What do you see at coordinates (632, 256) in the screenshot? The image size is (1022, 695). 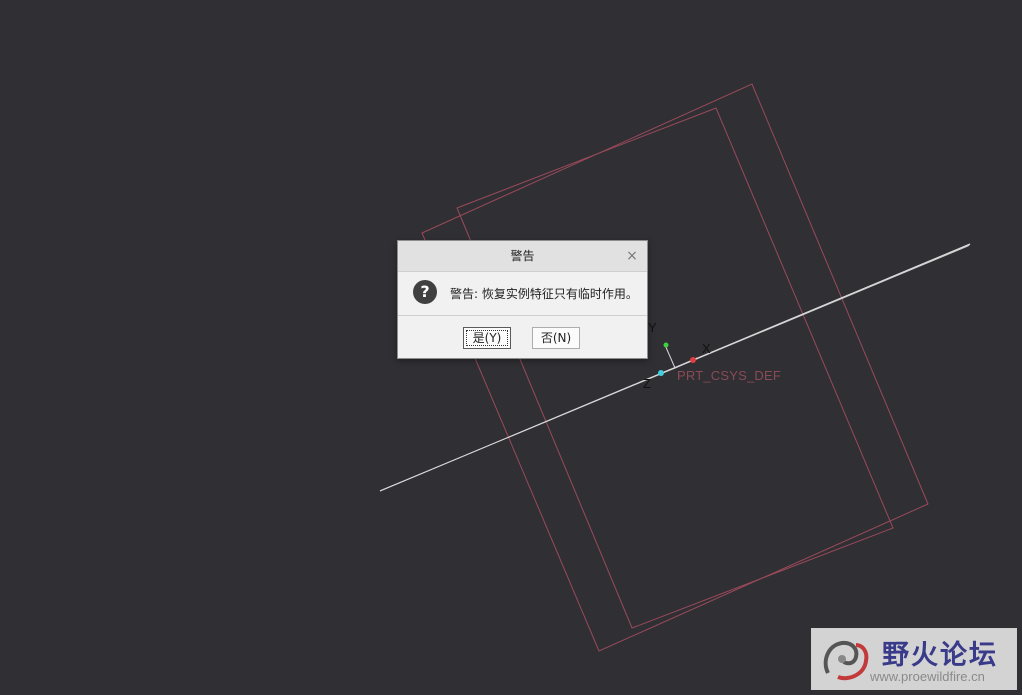 I see `close-icon: ×` at bounding box center [632, 256].